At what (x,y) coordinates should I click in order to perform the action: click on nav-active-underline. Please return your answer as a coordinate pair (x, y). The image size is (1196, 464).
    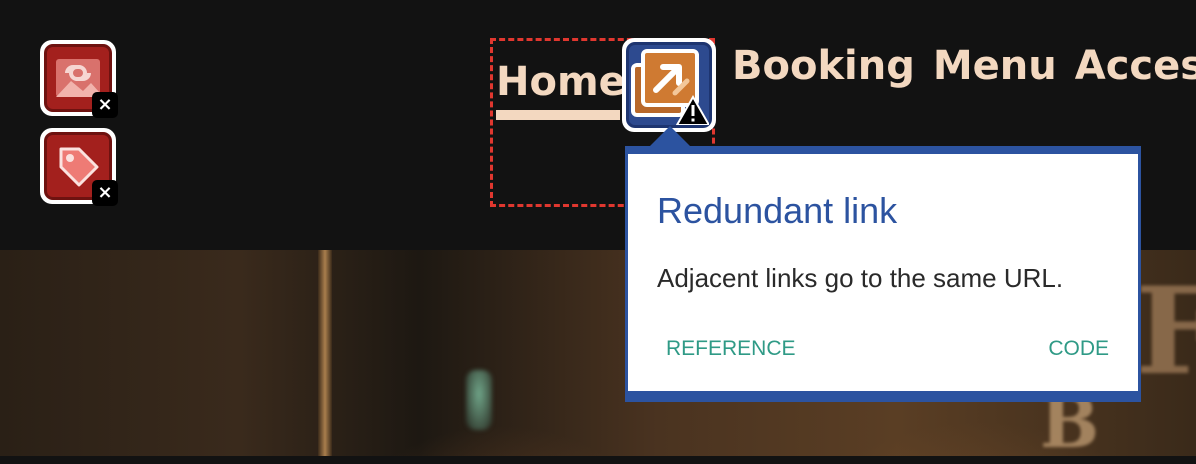
    Looking at the image, I should click on (558, 115).